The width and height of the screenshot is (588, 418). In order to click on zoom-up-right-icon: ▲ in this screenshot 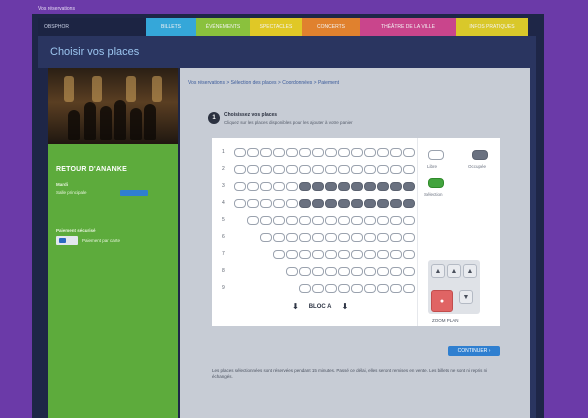, I will do `click(470, 271)`.